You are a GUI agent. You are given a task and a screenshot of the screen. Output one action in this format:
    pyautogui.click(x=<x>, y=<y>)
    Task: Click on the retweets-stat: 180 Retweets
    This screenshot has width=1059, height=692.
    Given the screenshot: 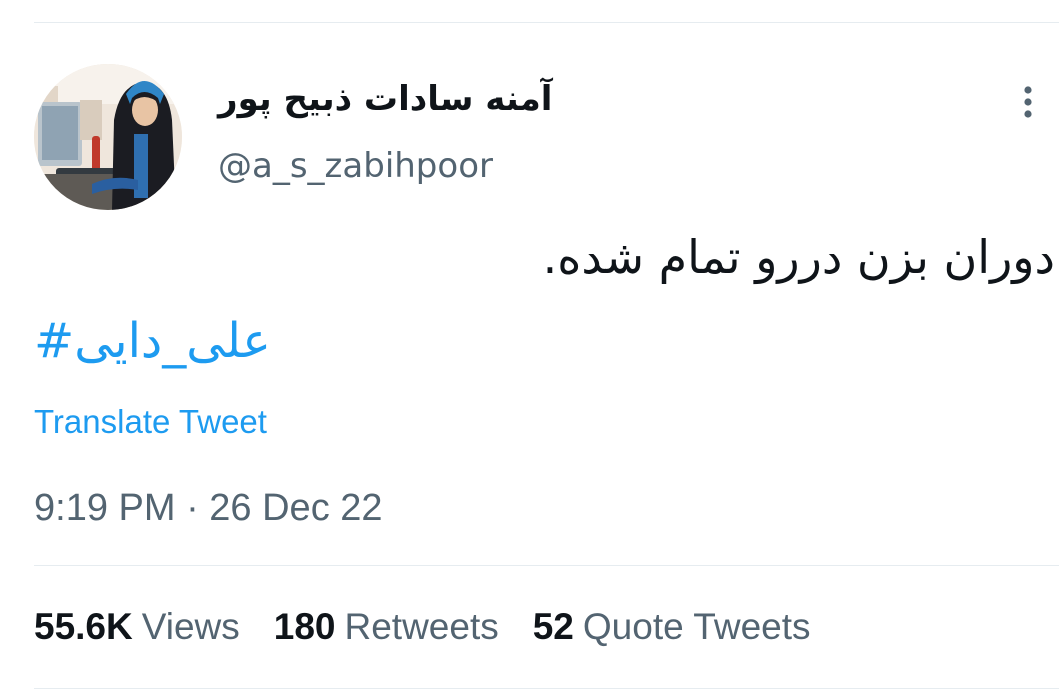 What is the action you would take?
    pyautogui.click(x=386, y=627)
    